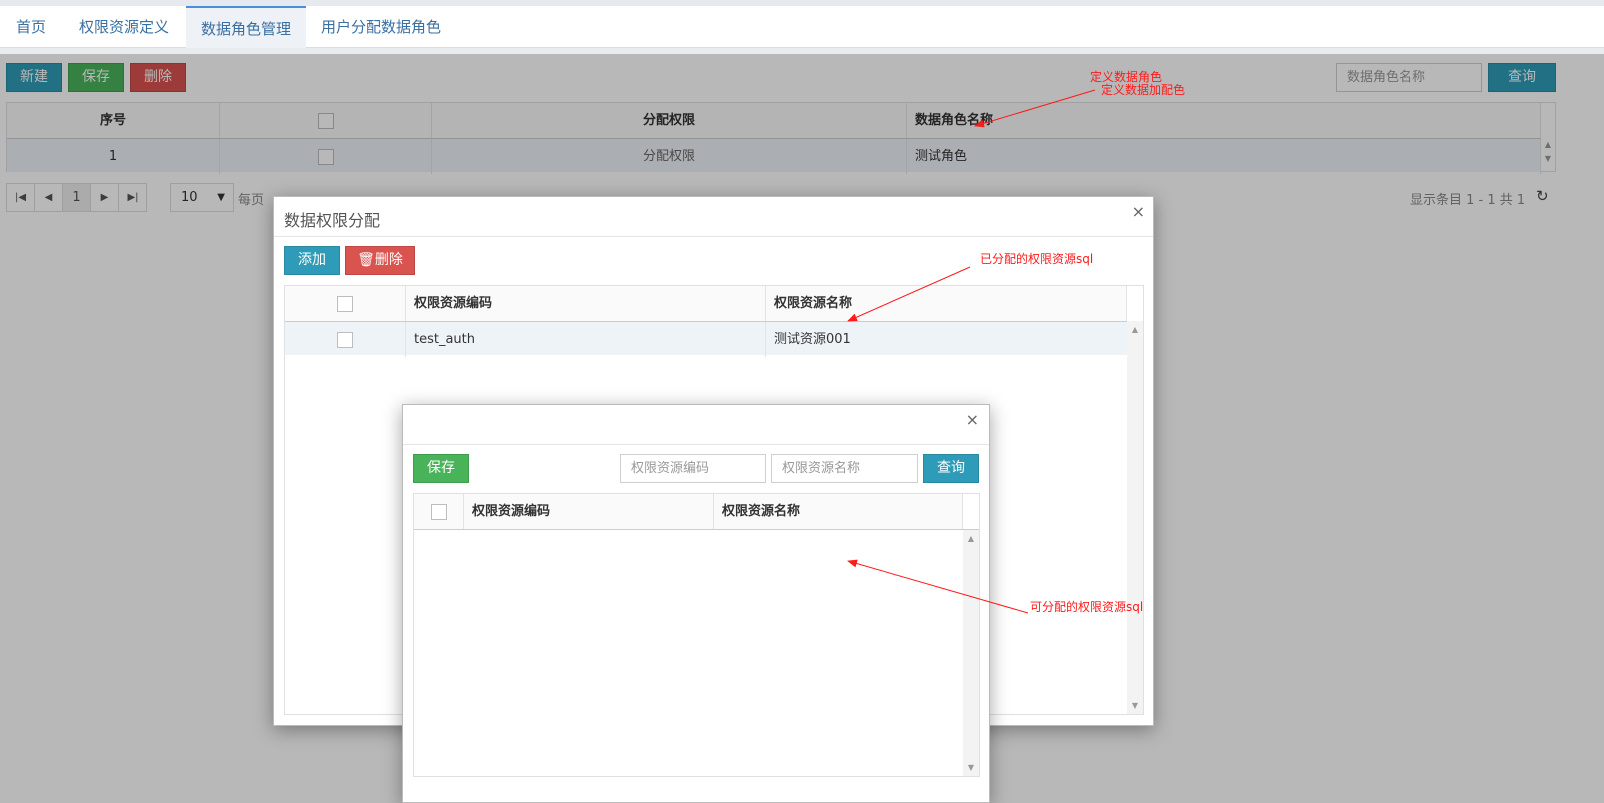 Image resolution: width=1604 pixels, height=803 pixels. What do you see at coordinates (1143, 90) in the screenshot?
I see `annotation-role-2: 定义数据加配色` at bounding box center [1143, 90].